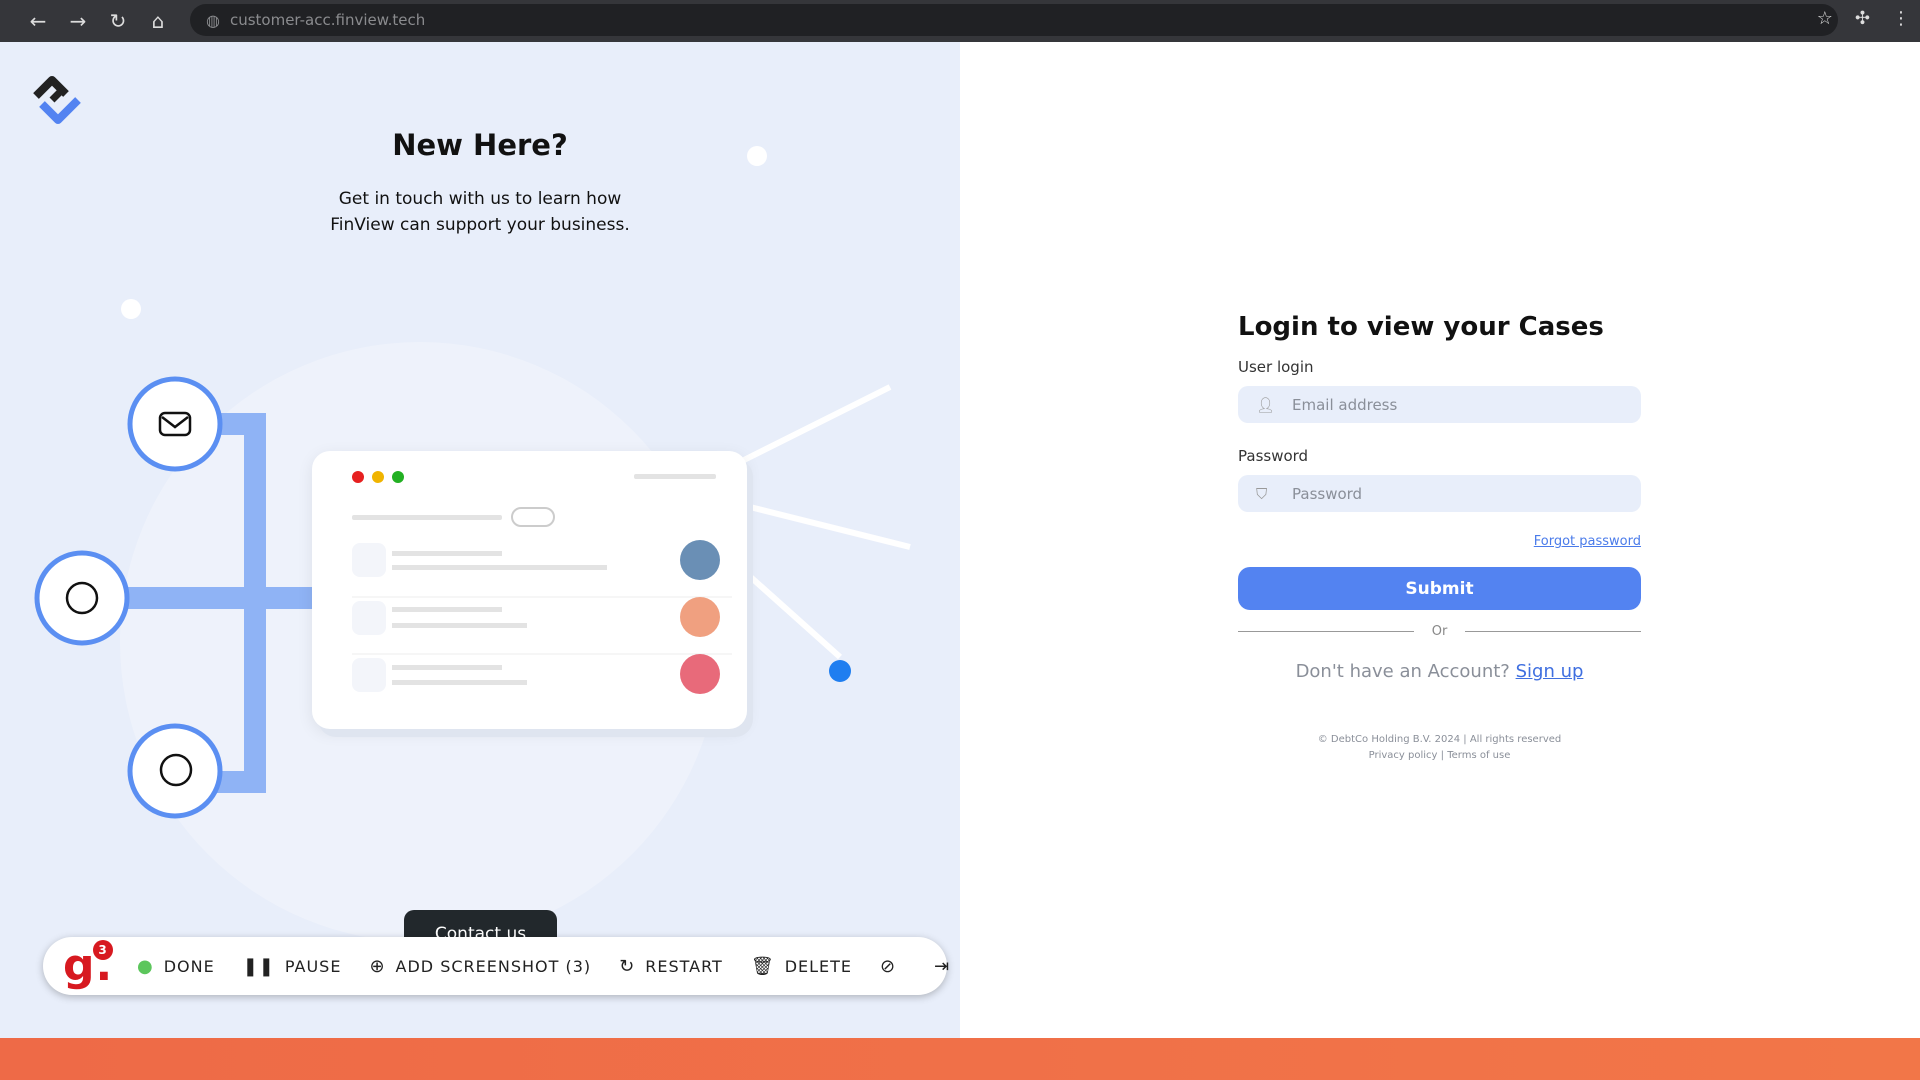  I want to click on recorder-logo: g. 3, so click(88, 965).